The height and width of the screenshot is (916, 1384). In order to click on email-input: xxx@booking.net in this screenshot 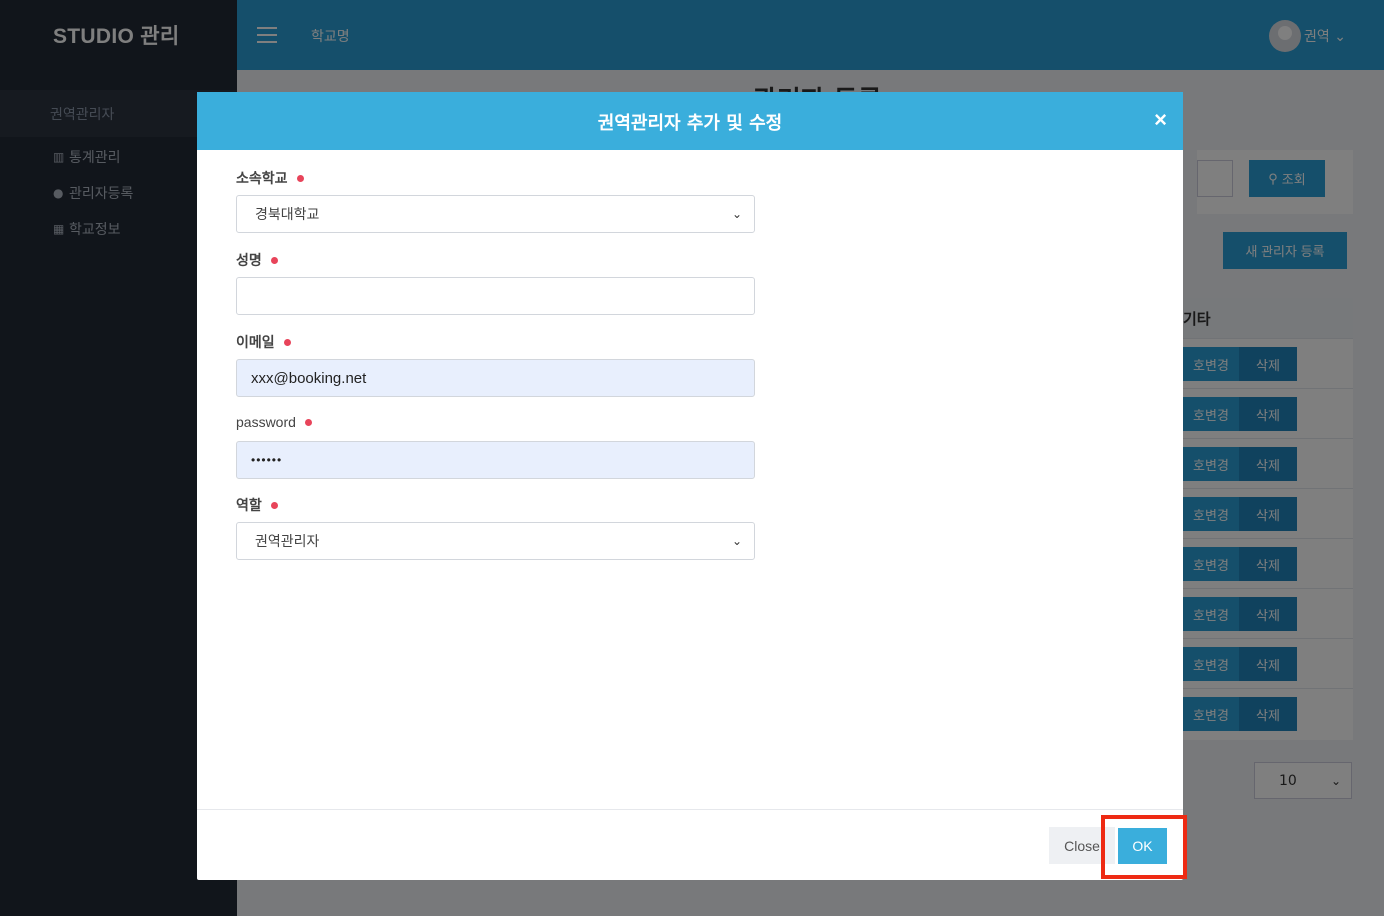, I will do `click(495, 378)`.